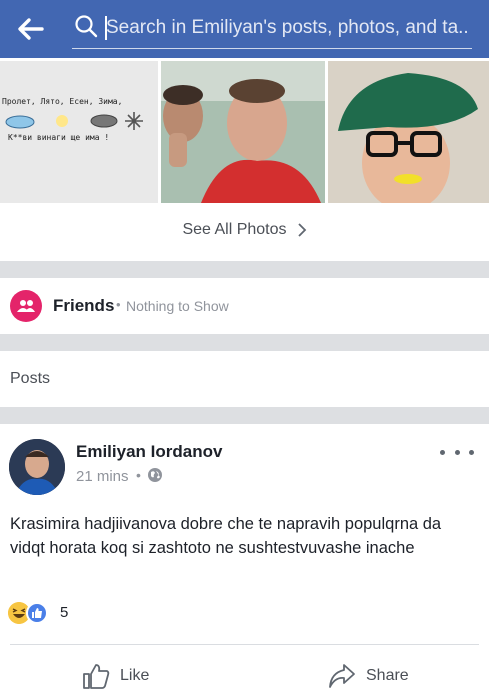  What do you see at coordinates (26, 306) in the screenshot?
I see `friends-icon` at bounding box center [26, 306].